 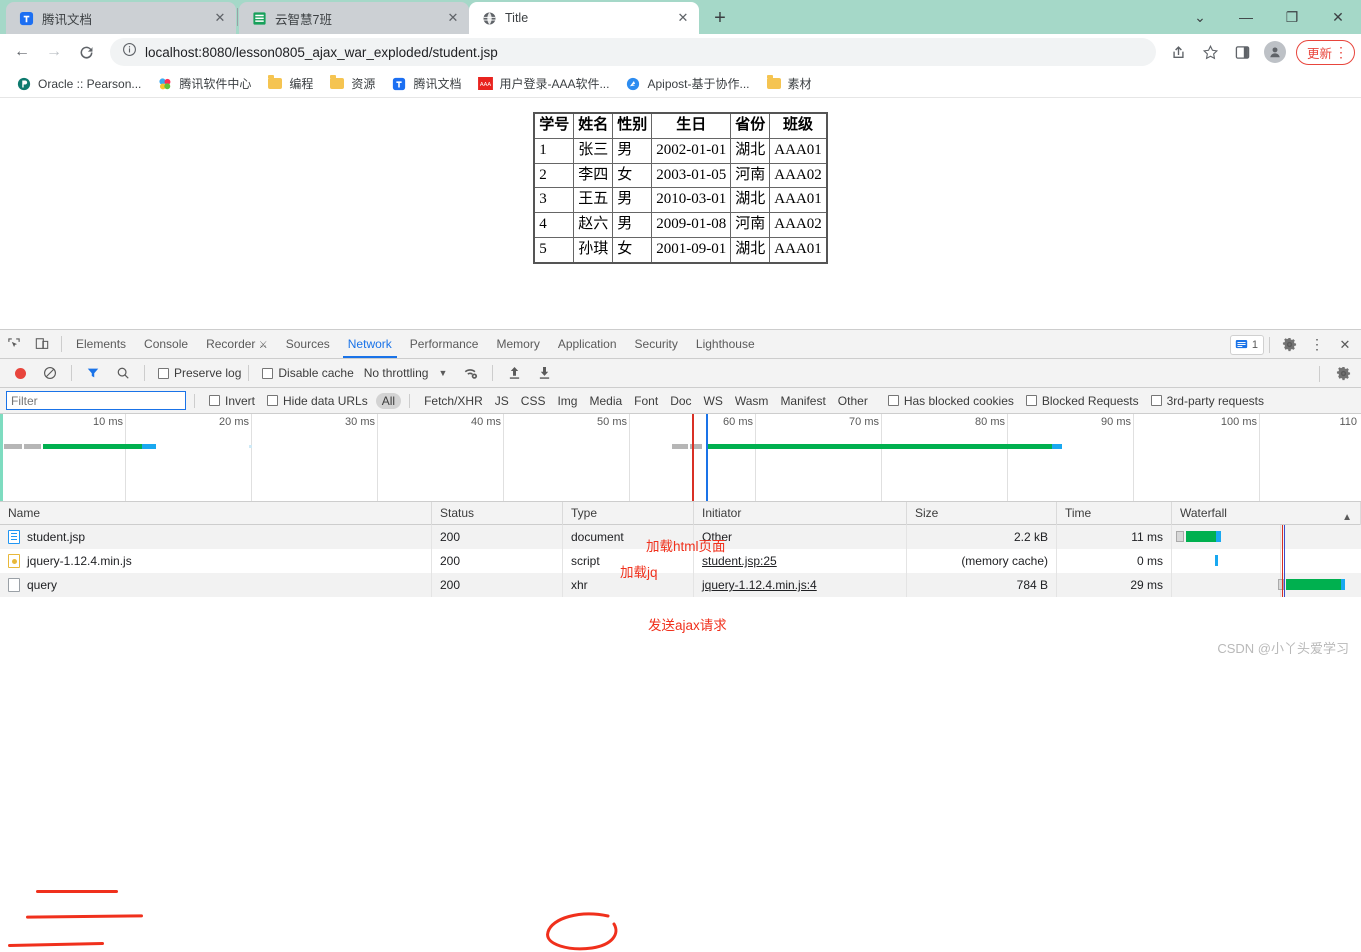 I want to click on tab-application: Application, so click(x=587, y=344).